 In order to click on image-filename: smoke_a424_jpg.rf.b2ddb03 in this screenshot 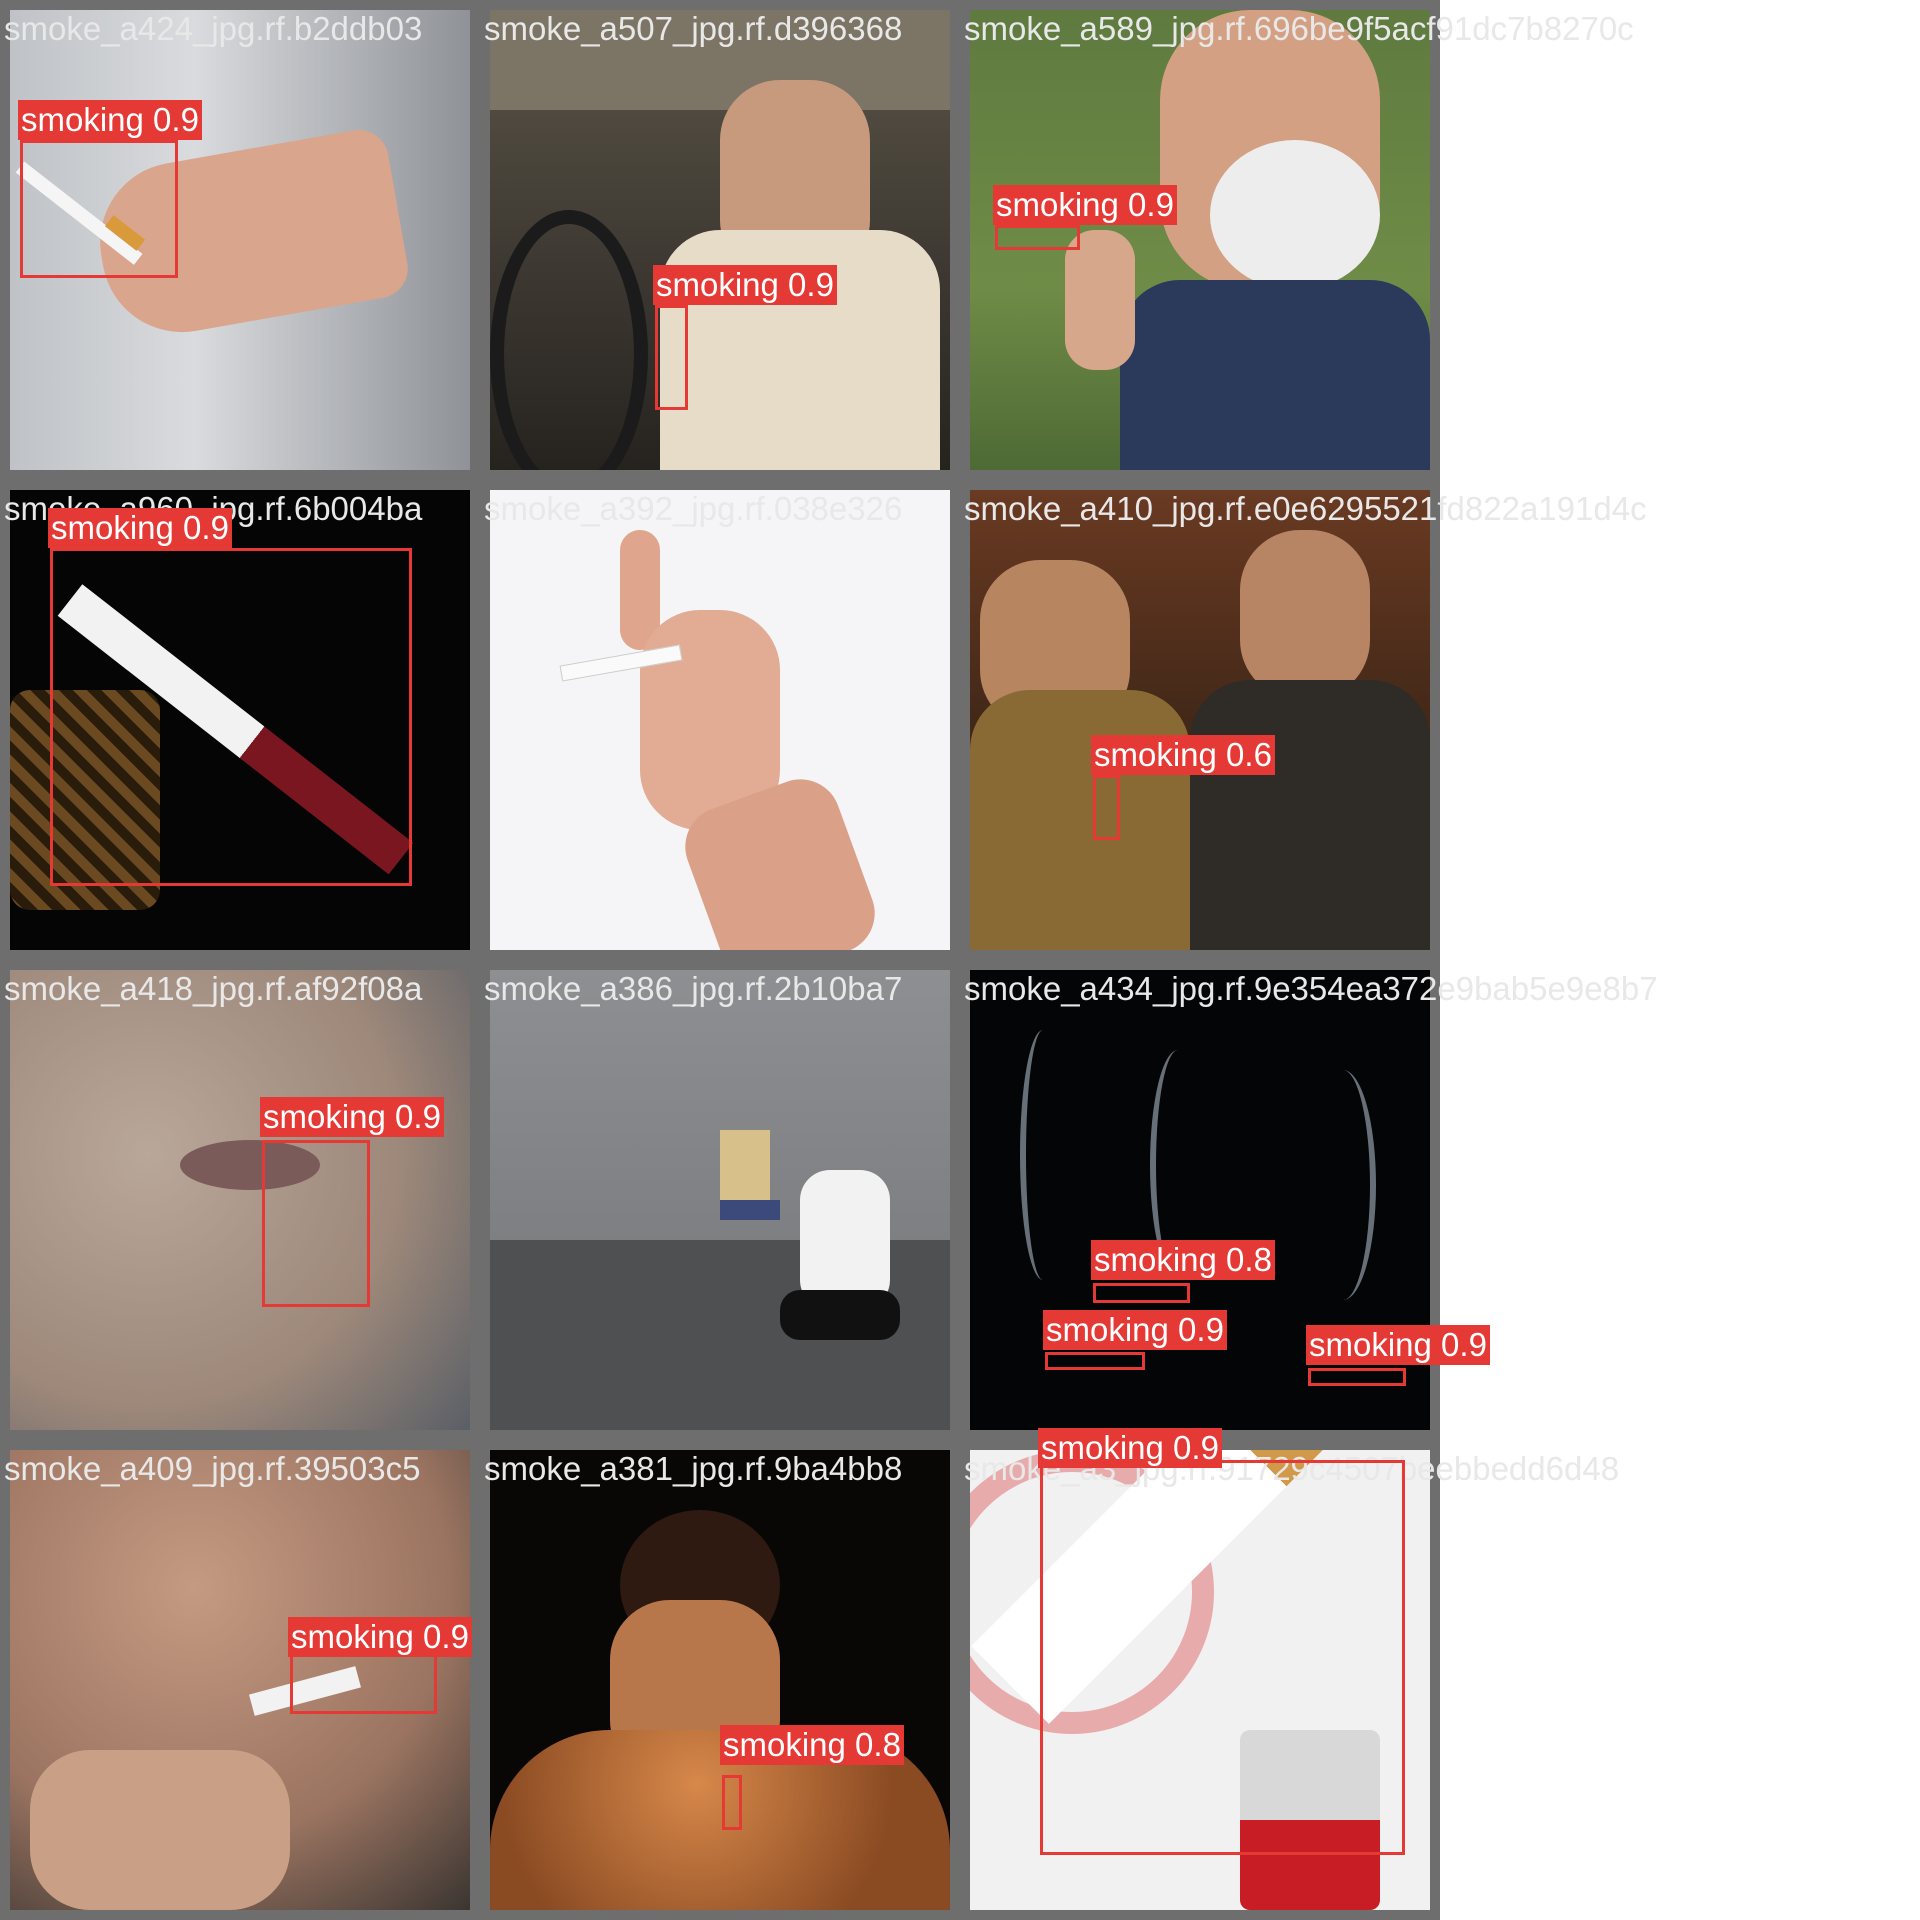, I will do `click(213, 28)`.